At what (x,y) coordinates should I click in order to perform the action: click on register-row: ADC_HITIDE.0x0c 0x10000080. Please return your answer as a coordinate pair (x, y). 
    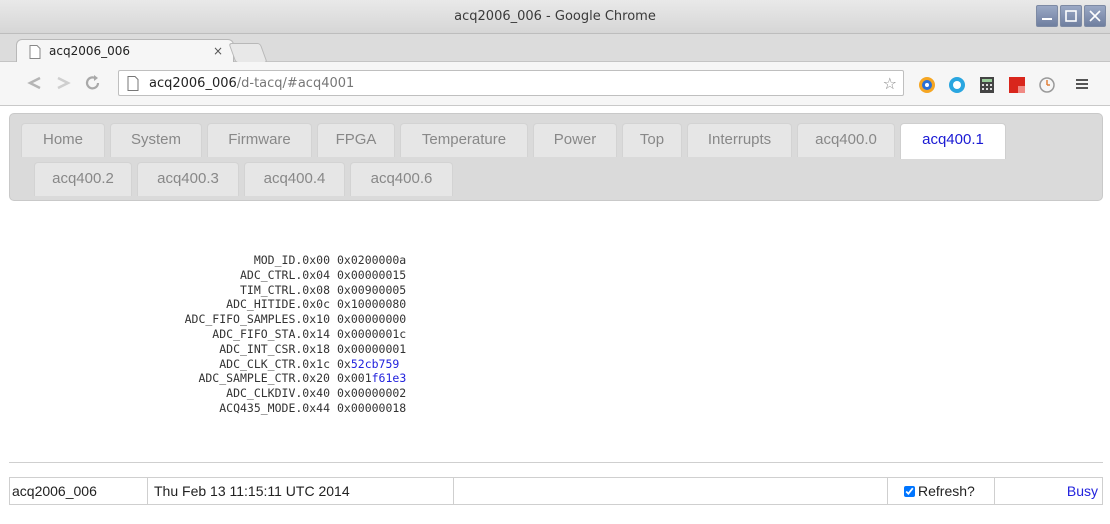
    Looking at the image, I should click on (268, 304).